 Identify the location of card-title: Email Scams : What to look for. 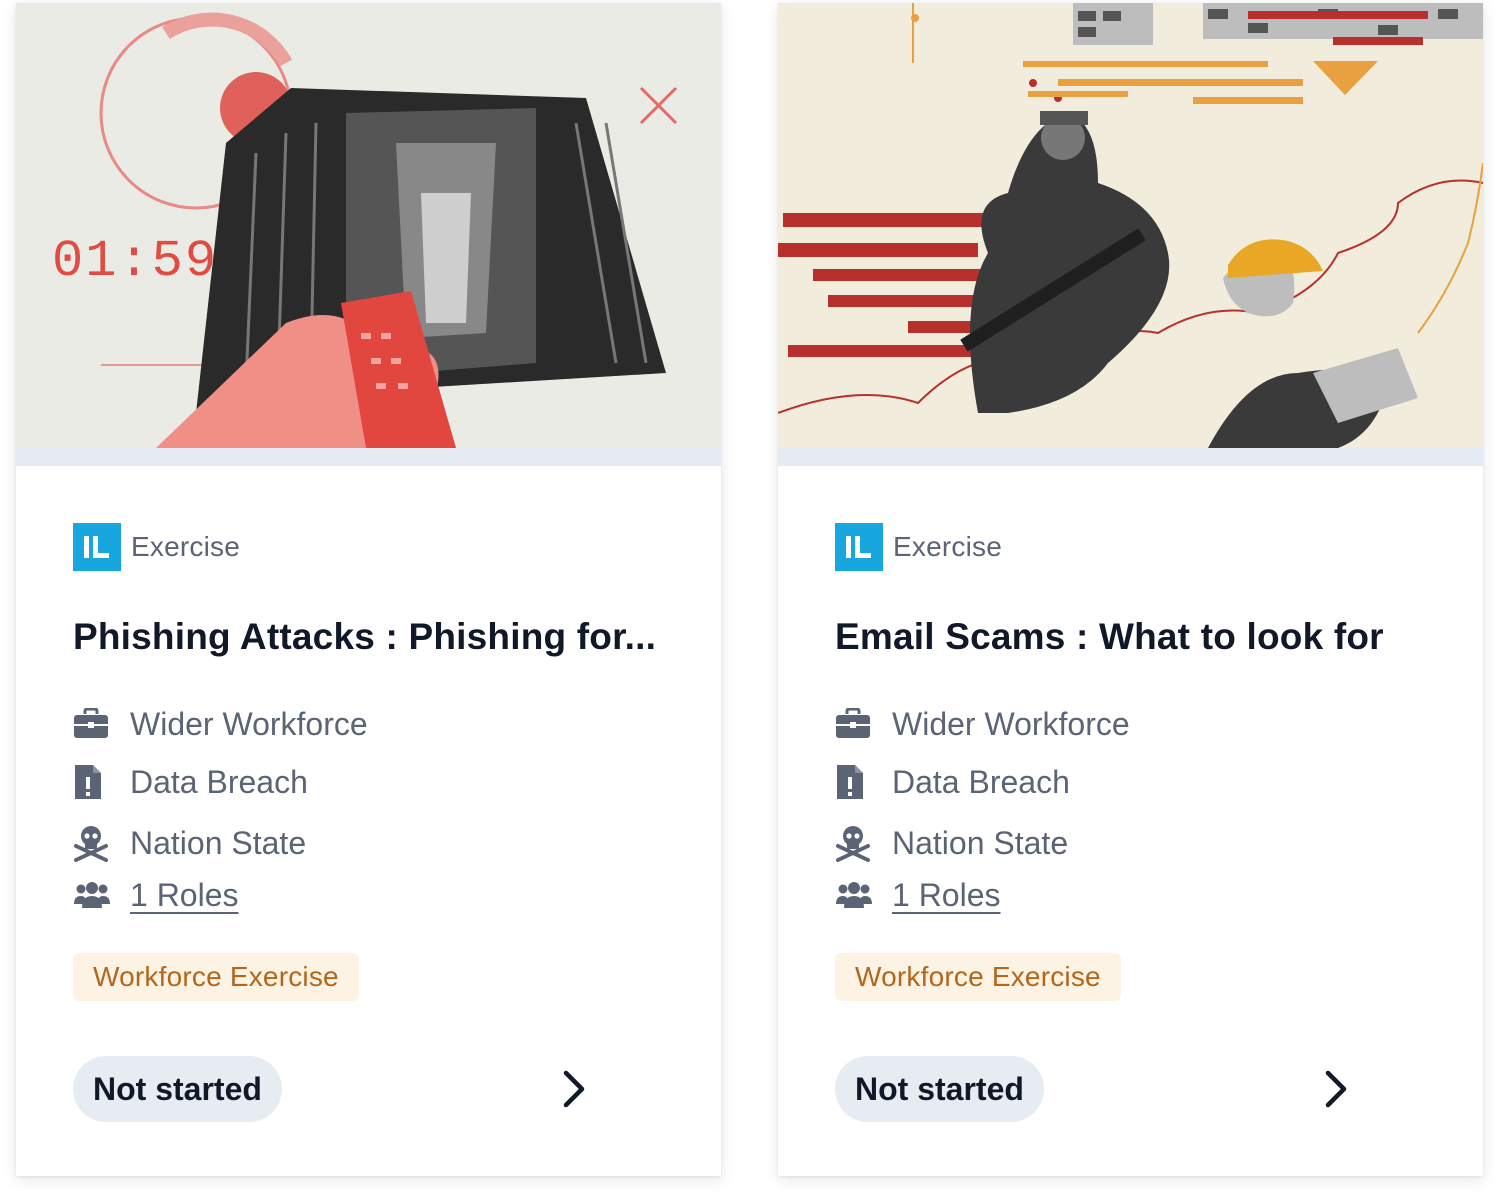
(1135, 637).